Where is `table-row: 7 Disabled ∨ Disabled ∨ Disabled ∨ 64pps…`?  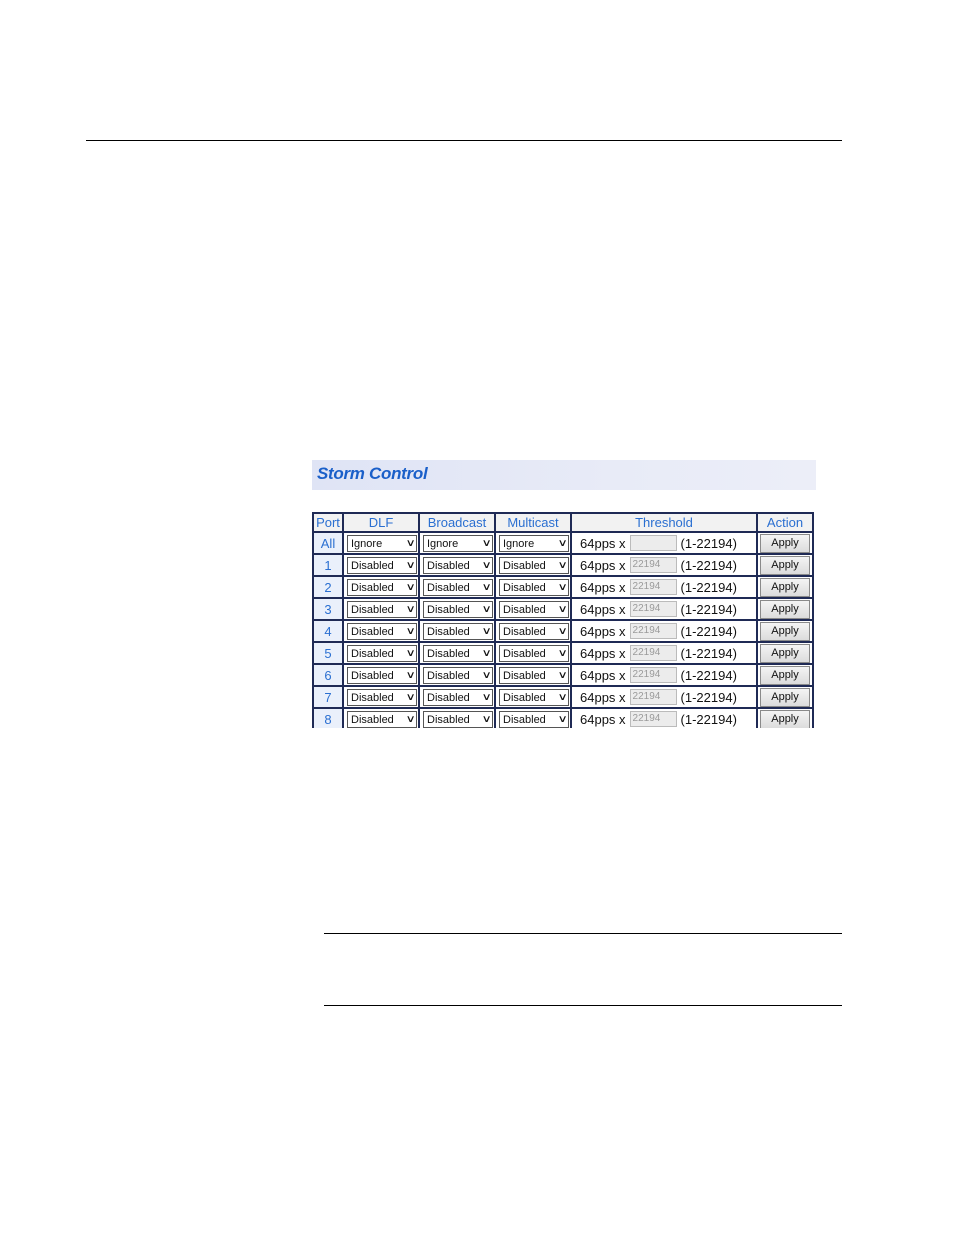 table-row: 7 Disabled ∨ Disabled ∨ Disabled ∨ 64pps… is located at coordinates (563, 697).